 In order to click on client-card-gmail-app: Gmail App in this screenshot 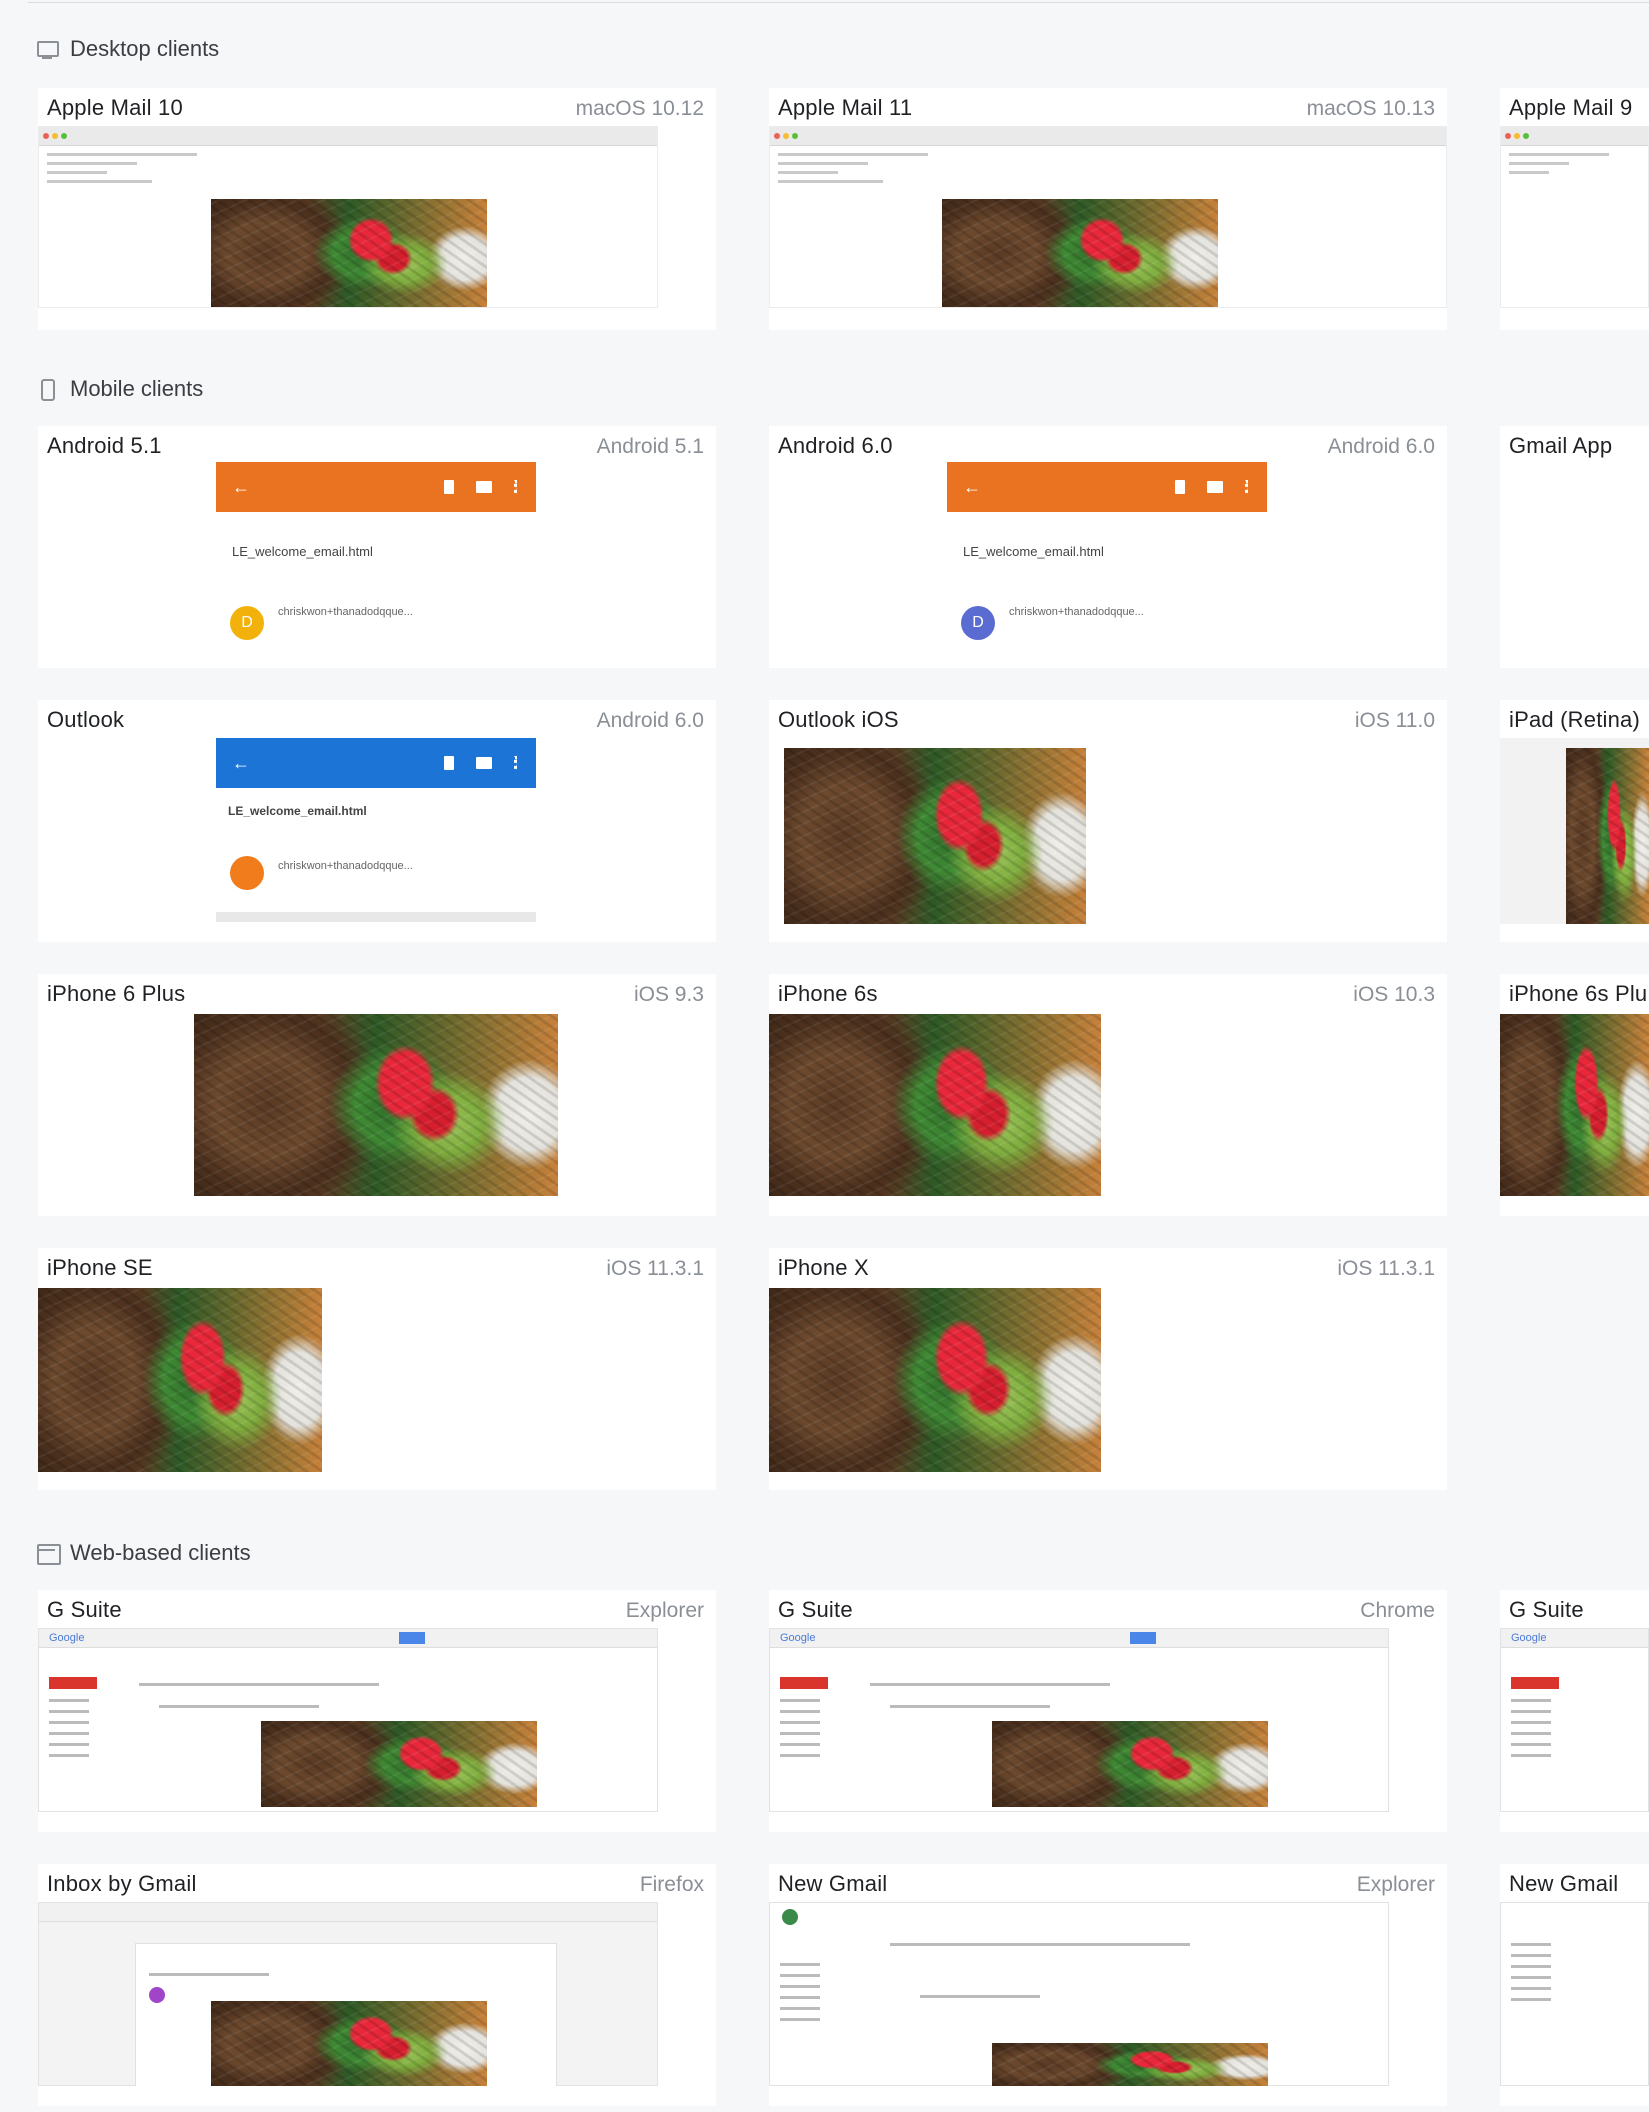, I will do `click(1574, 547)`.